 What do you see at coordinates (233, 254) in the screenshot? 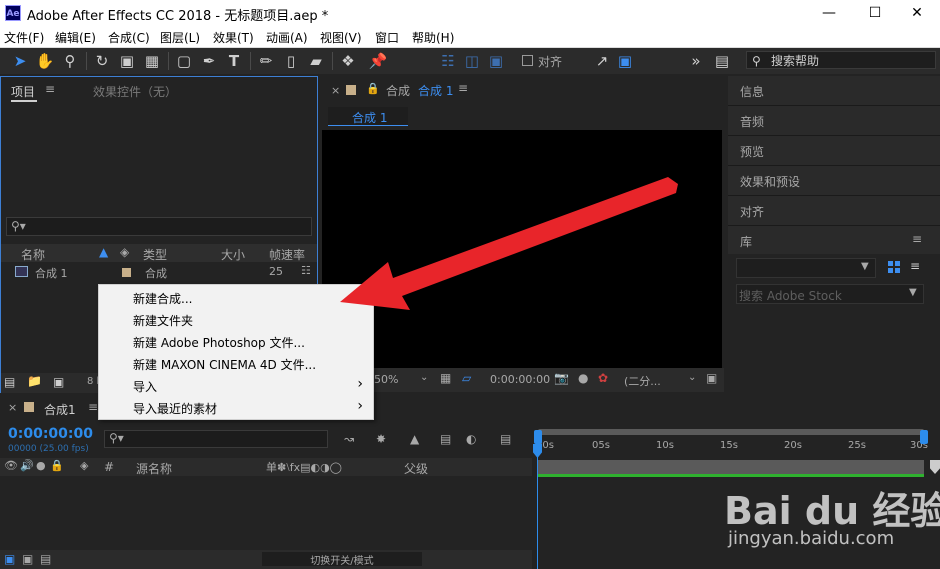
I see `column-size: 大小` at bounding box center [233, 254].